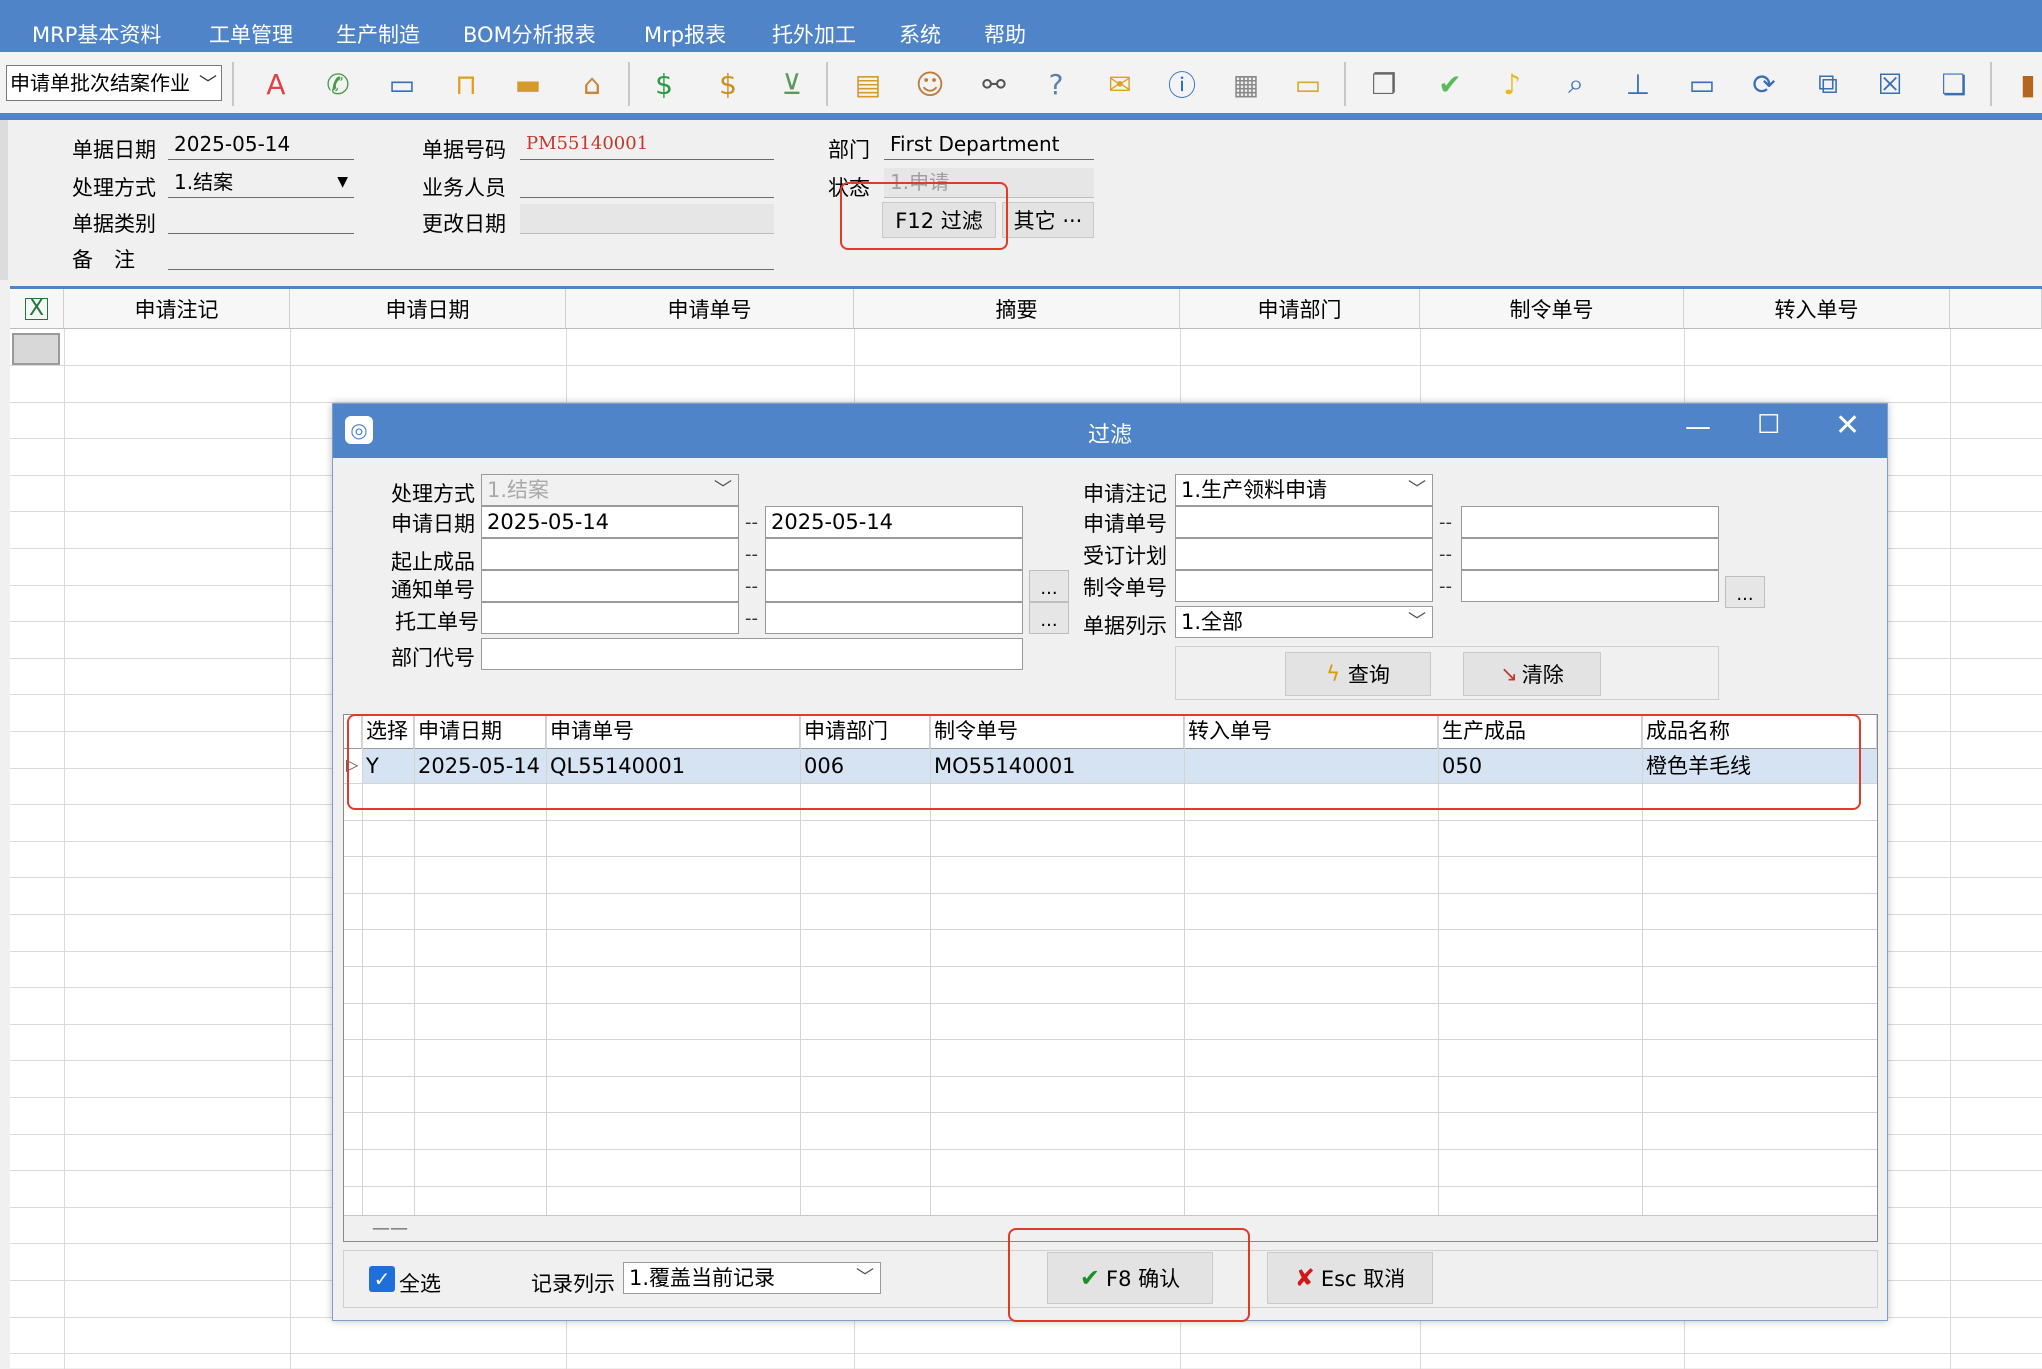  What do you see at coordinates (989, 145) in the screenshot?
I see `dept-field: First Department` at bounding box center [989, 145].